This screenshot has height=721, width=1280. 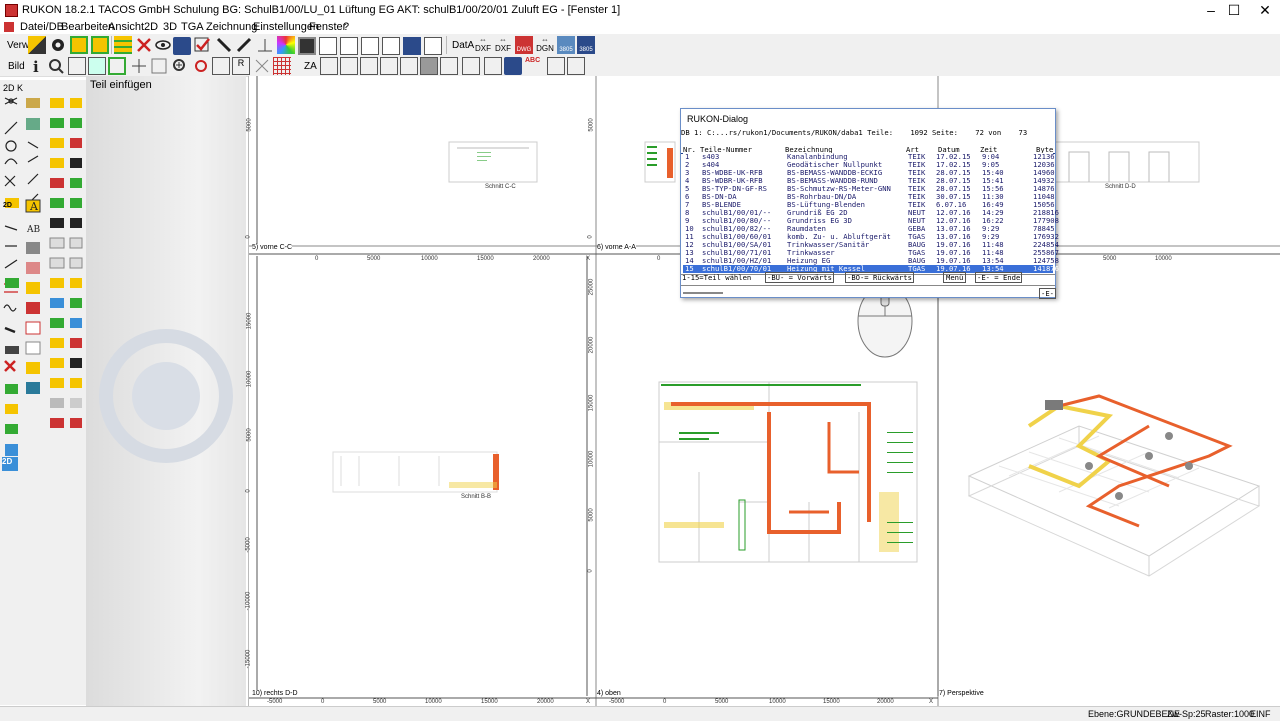 What do you see at coordinates (58, 45) in the screenshot?
I see `gear-icon` at bounding box center [58, 45].